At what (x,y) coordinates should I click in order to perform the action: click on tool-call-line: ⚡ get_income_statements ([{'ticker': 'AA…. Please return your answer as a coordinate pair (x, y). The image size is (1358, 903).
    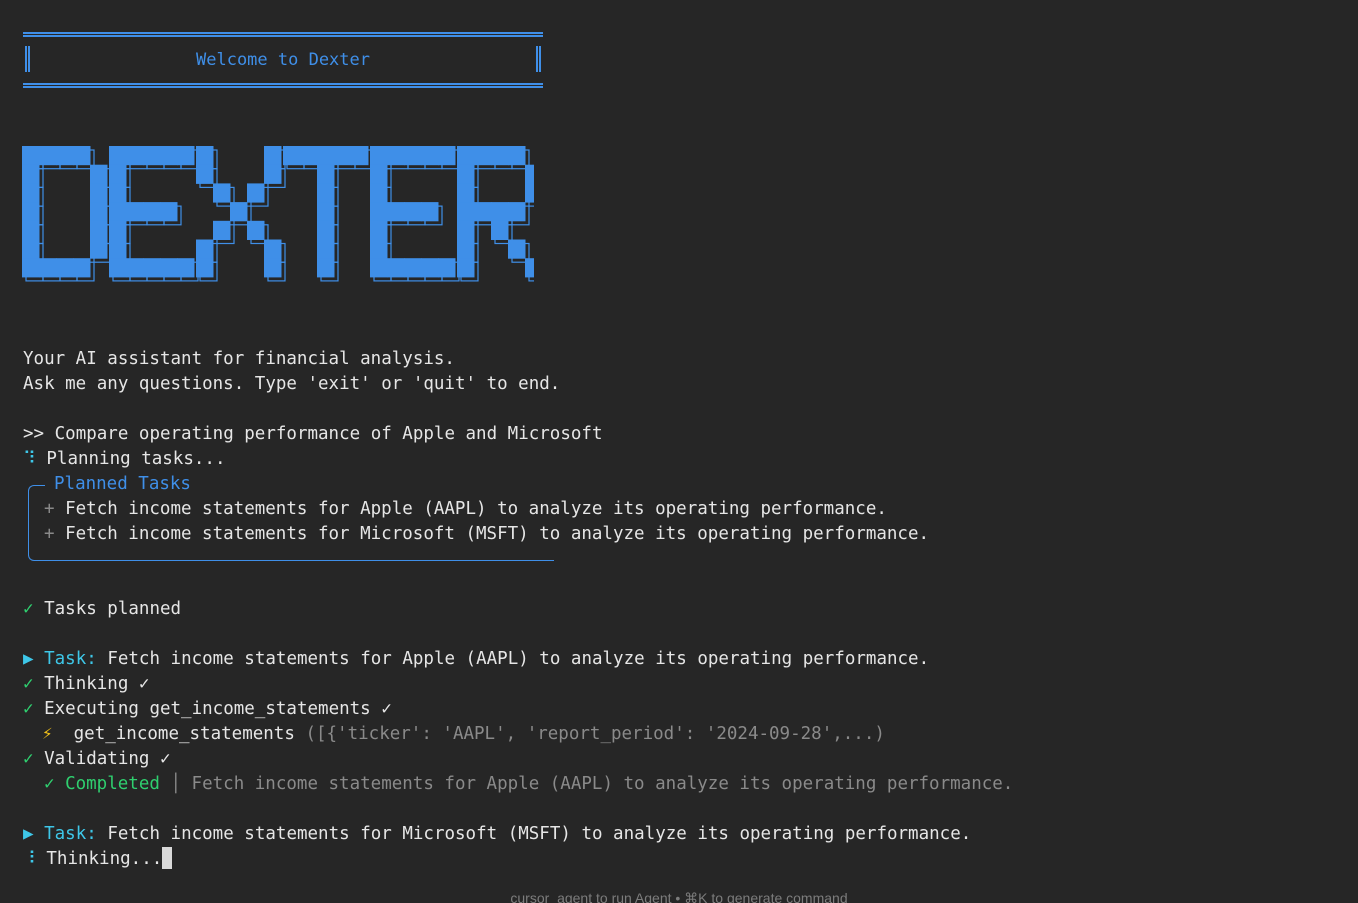
    Looking at the image, I should click on (463, 734).